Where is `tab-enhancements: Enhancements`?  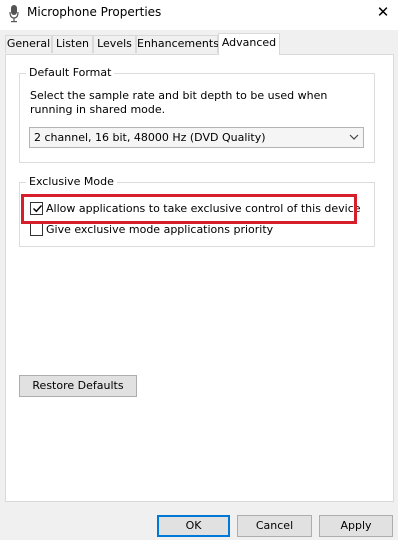
tab-enhancements: Enhancements is located at coordinates (177, 44).